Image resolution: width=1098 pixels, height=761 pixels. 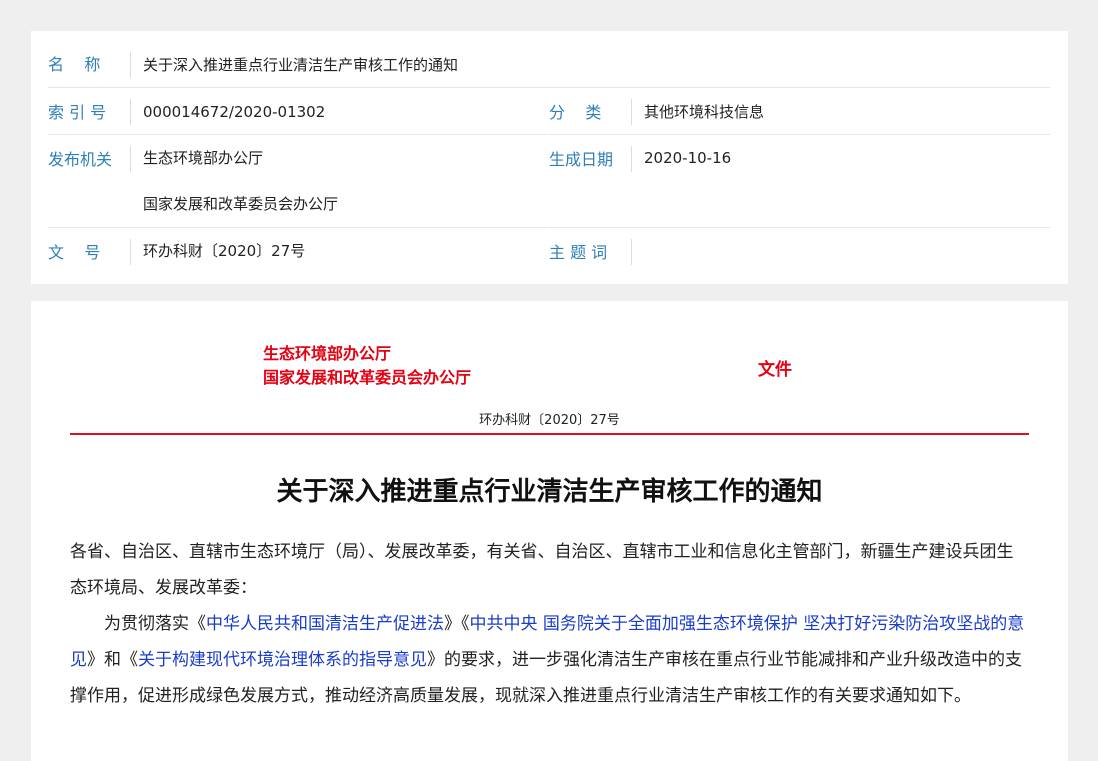 What do you see at coordinates (578, 252) in the screenshot?
I see `keyword-label: 主 题 词` at bounding box center [578, 252].